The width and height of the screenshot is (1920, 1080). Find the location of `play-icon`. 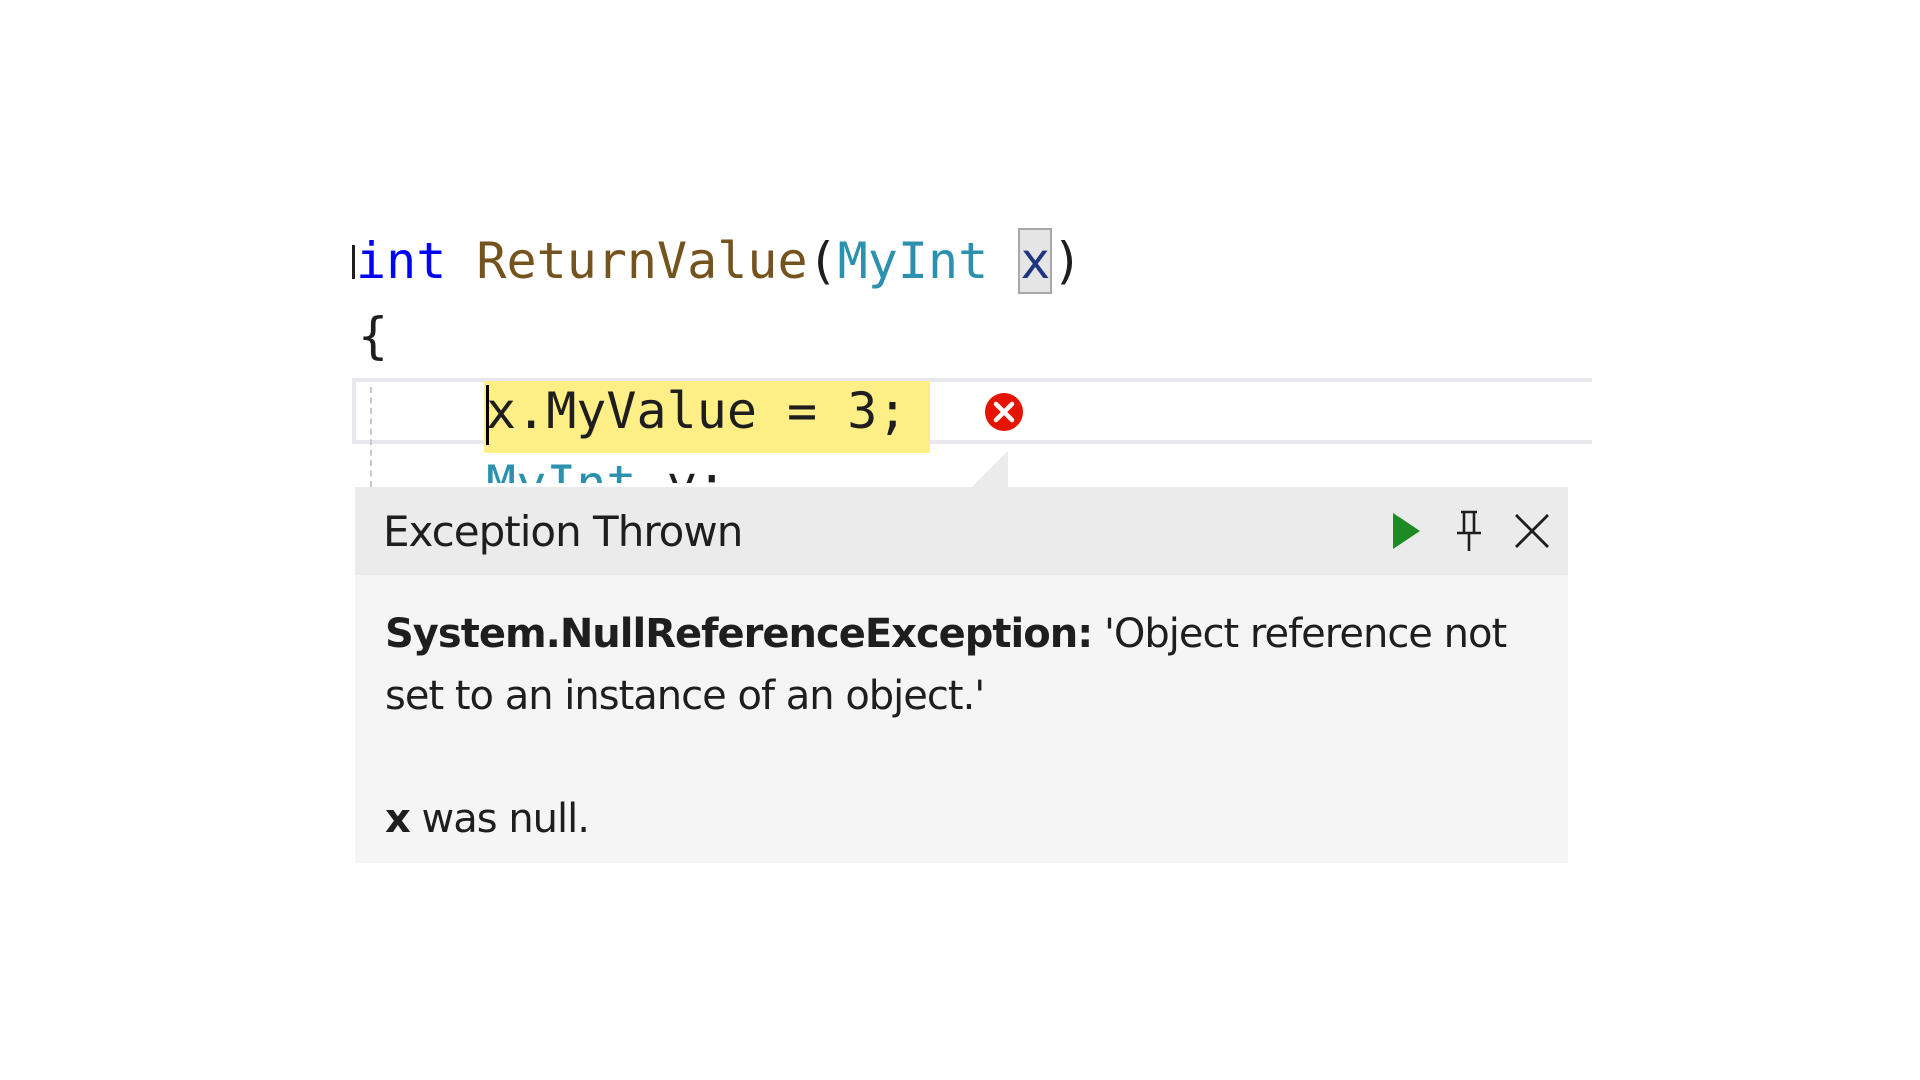

play-icon is located at coordinates (1406, 531).